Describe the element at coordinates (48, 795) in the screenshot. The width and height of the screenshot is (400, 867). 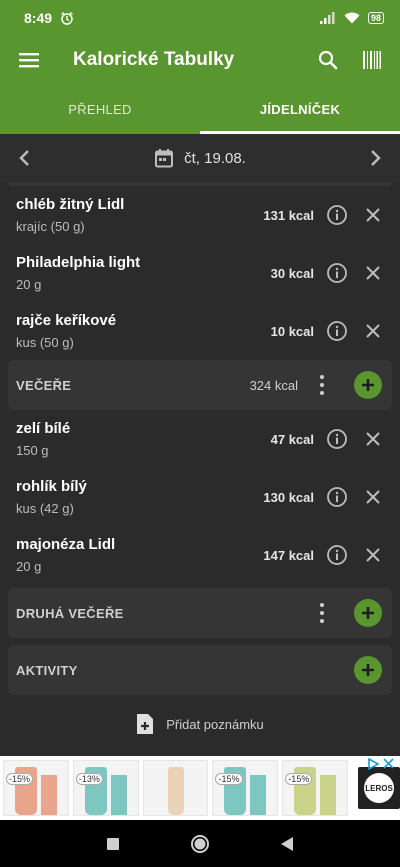
I see `product-box` at that location.